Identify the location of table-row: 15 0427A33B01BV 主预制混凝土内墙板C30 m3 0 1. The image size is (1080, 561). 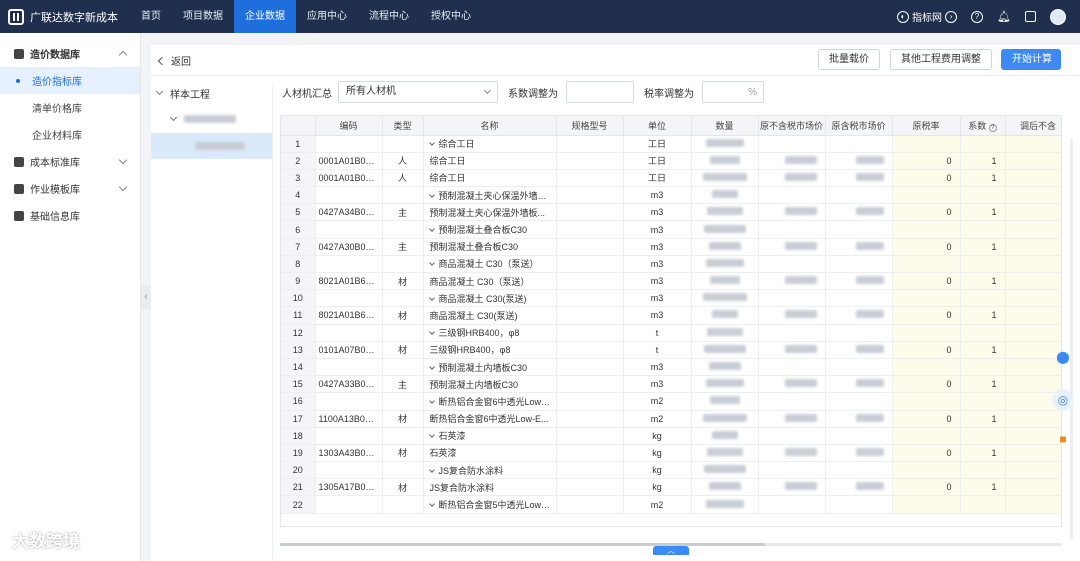
(671, 384).